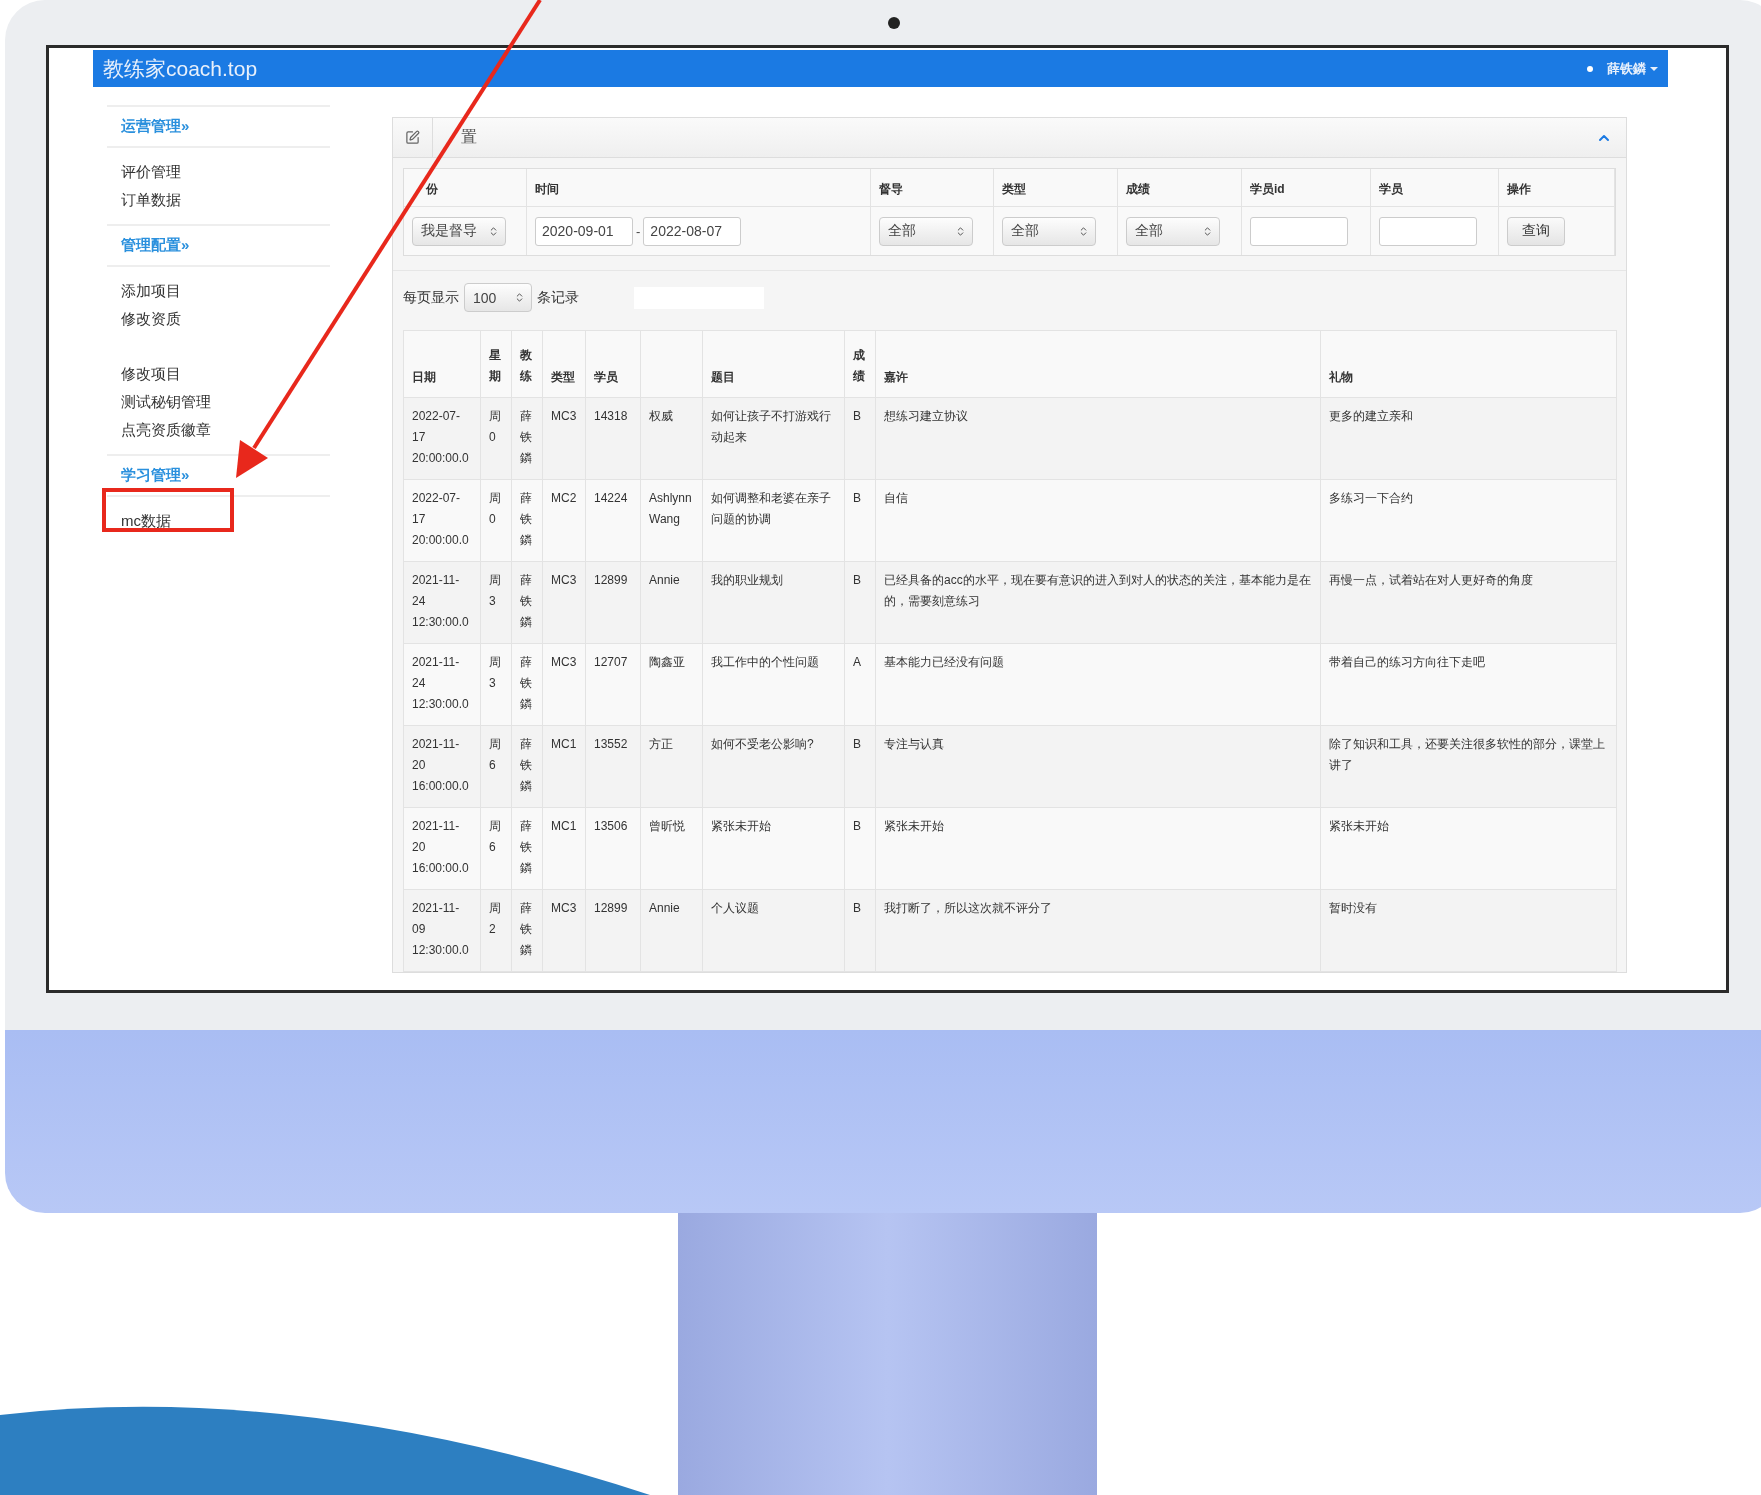  Describe the element at coordinates (166, 430) in the screenshot. I see `sidebar-item: 点亮资质徽章` at that location.